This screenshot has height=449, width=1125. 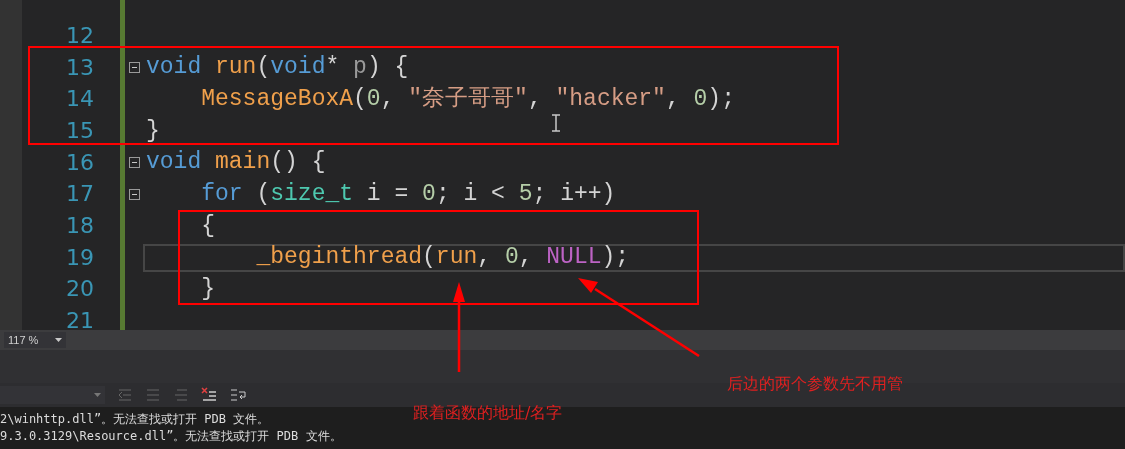 What do you see at coordinates (79, 99) in the screenshot?
I see `line-number: 14` at bounding box center [79, 99].